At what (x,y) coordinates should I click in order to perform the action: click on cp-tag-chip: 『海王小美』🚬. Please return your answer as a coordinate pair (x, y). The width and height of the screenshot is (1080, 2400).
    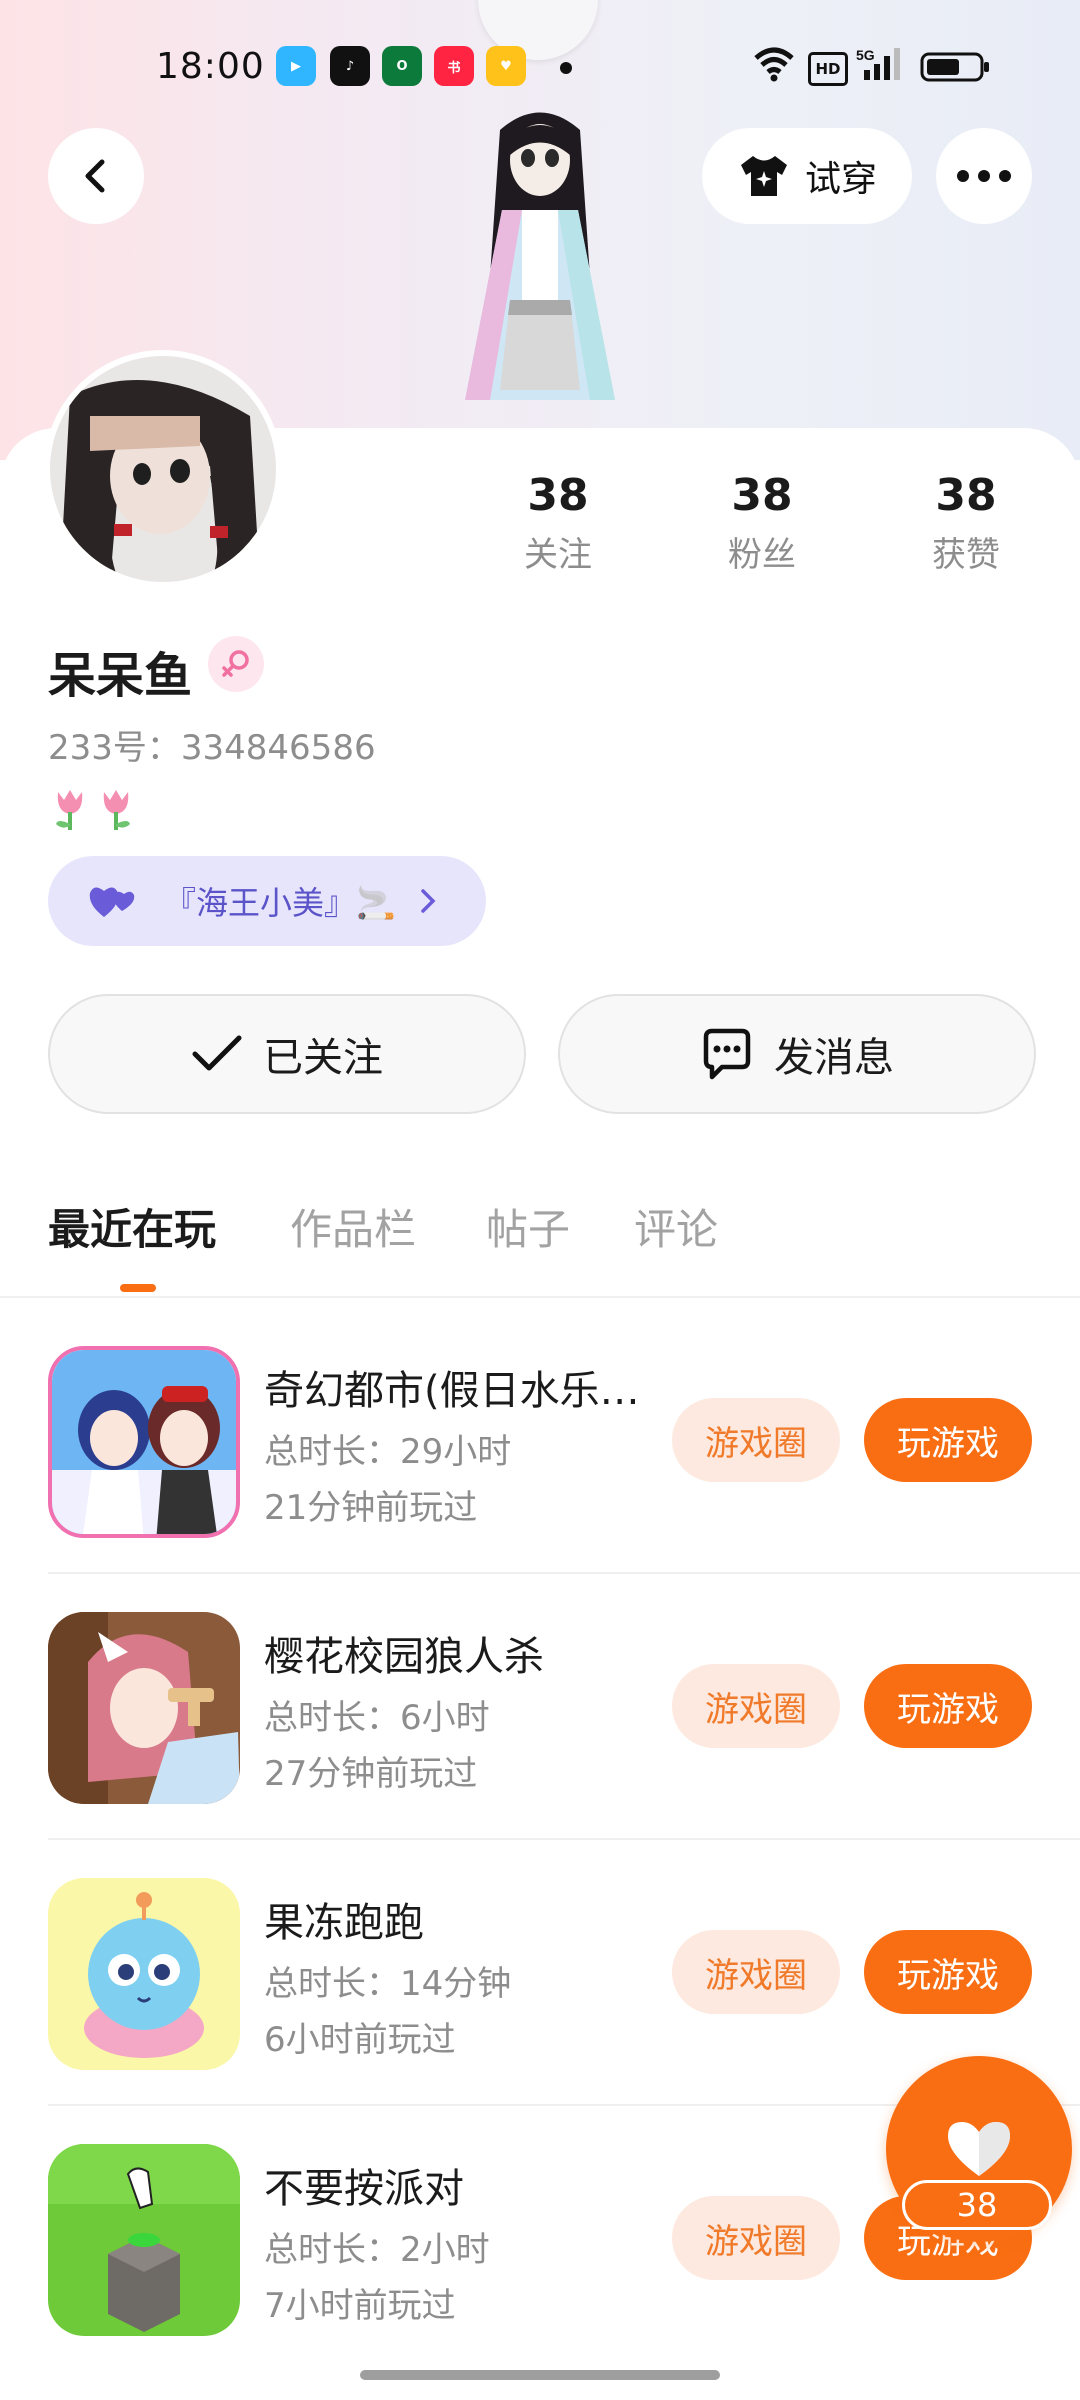
    Looking at the image, I should click on (267, 901).